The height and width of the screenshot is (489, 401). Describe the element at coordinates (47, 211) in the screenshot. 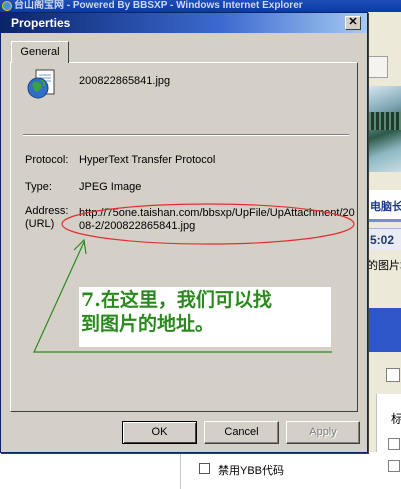

I see `address-label: Address:` at that location.